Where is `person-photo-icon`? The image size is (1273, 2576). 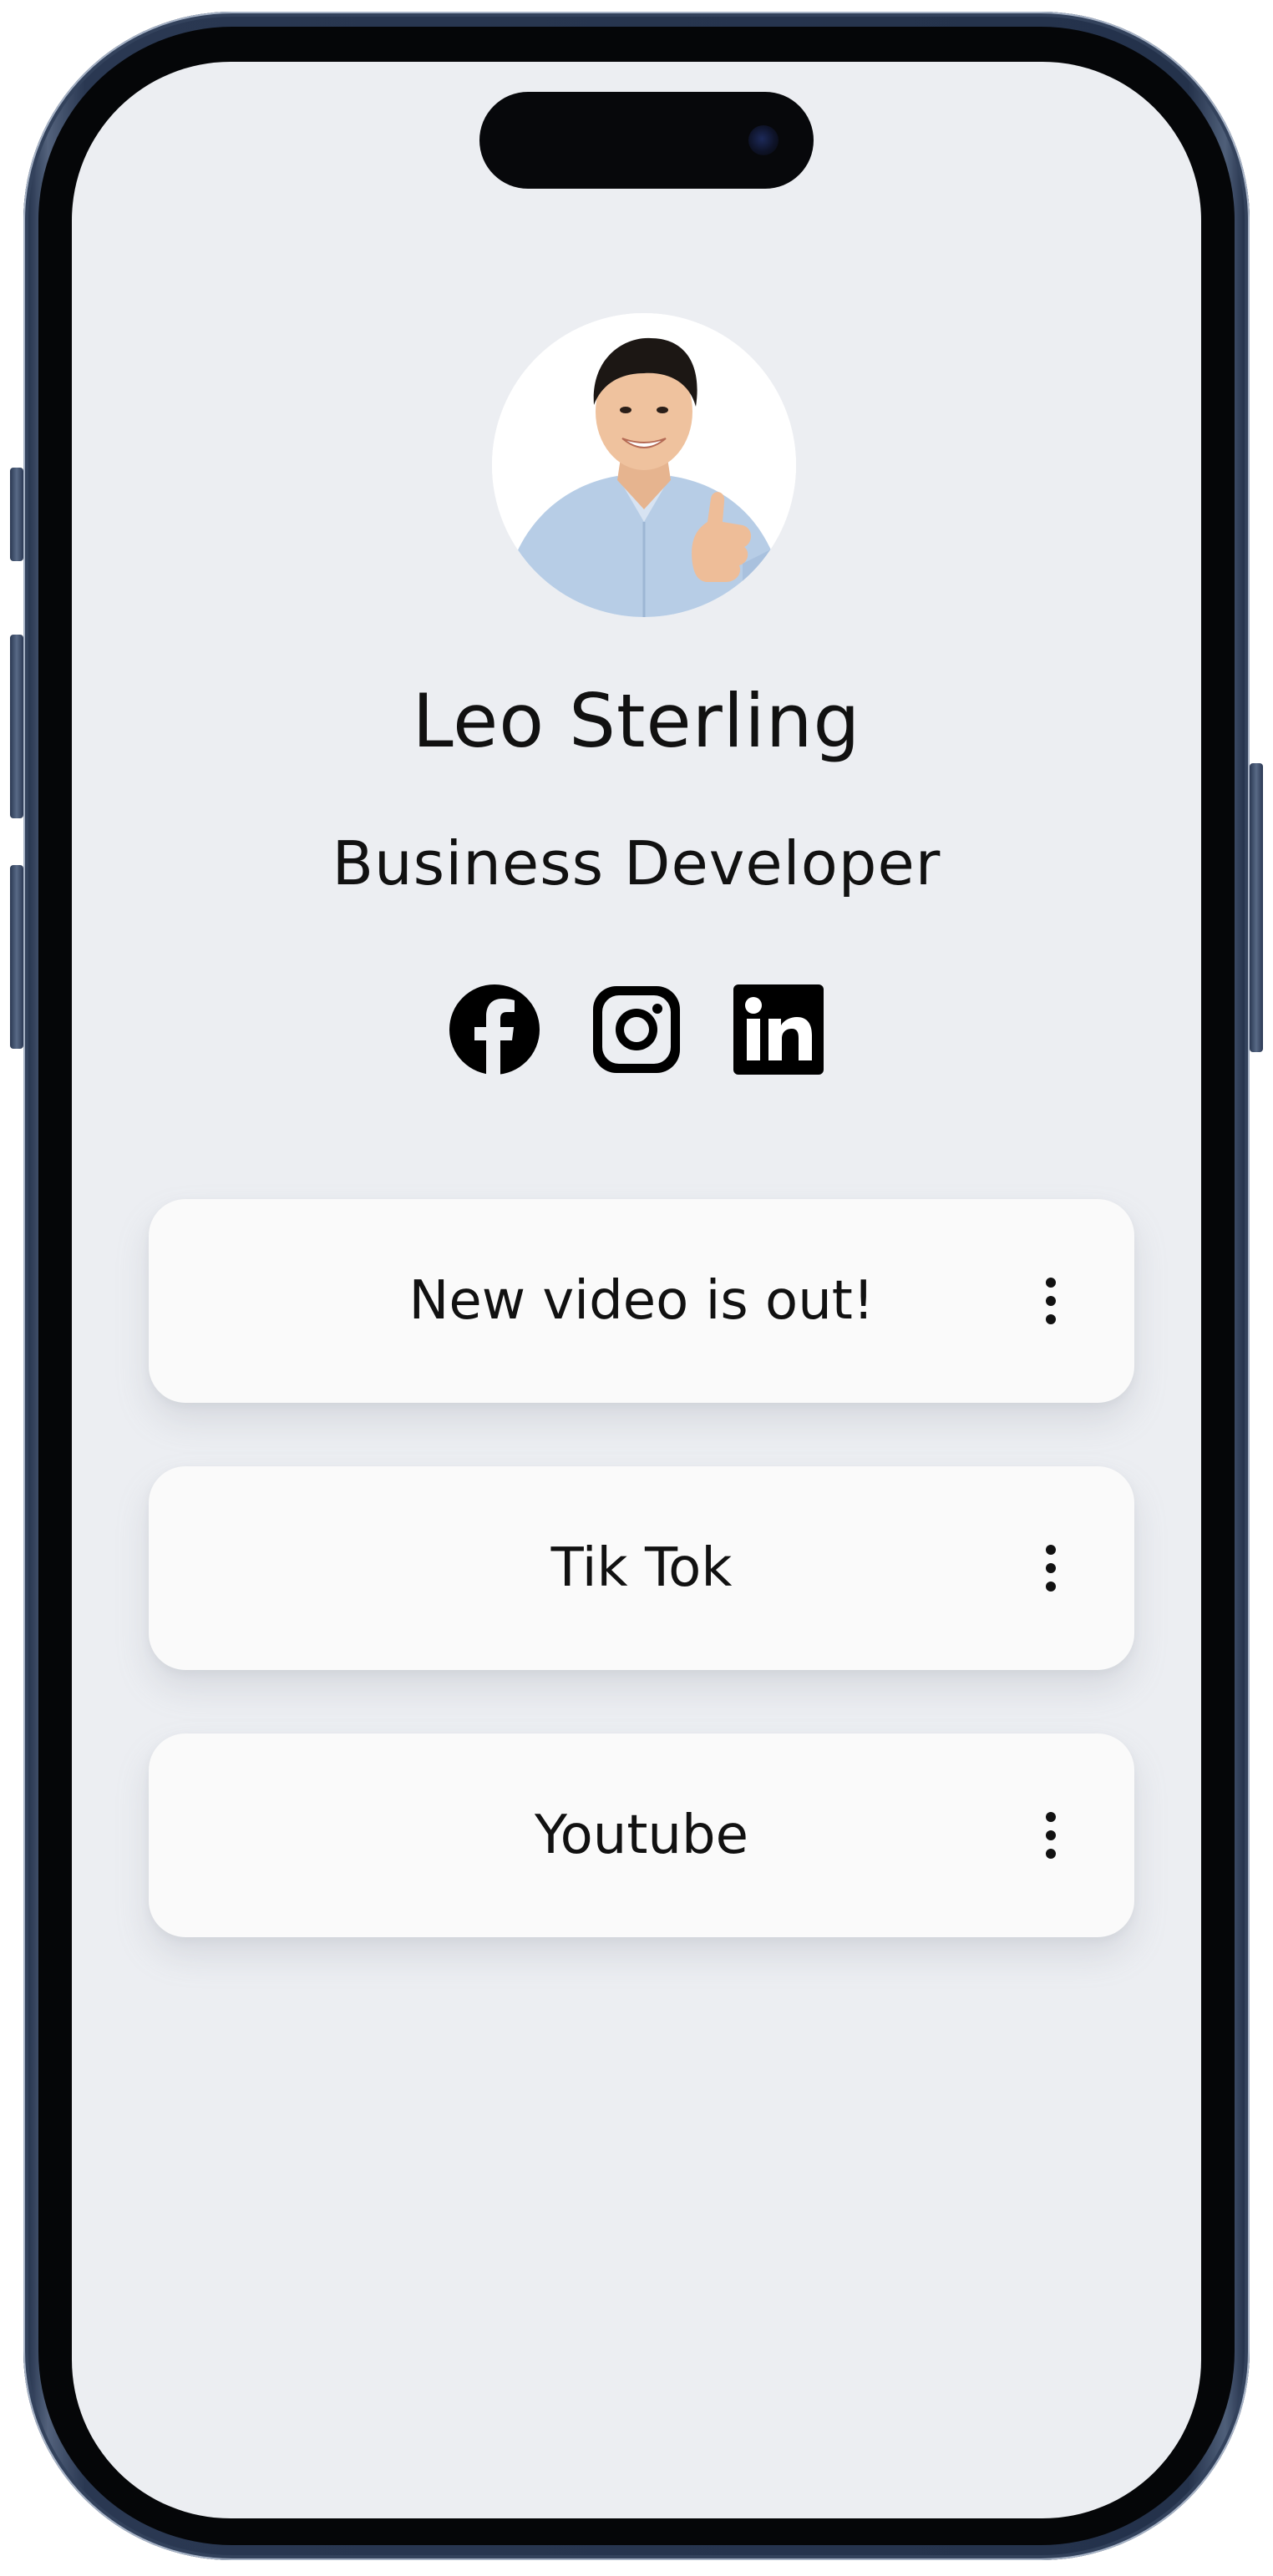 person-photo-icon is located at coordinates (644, 465).